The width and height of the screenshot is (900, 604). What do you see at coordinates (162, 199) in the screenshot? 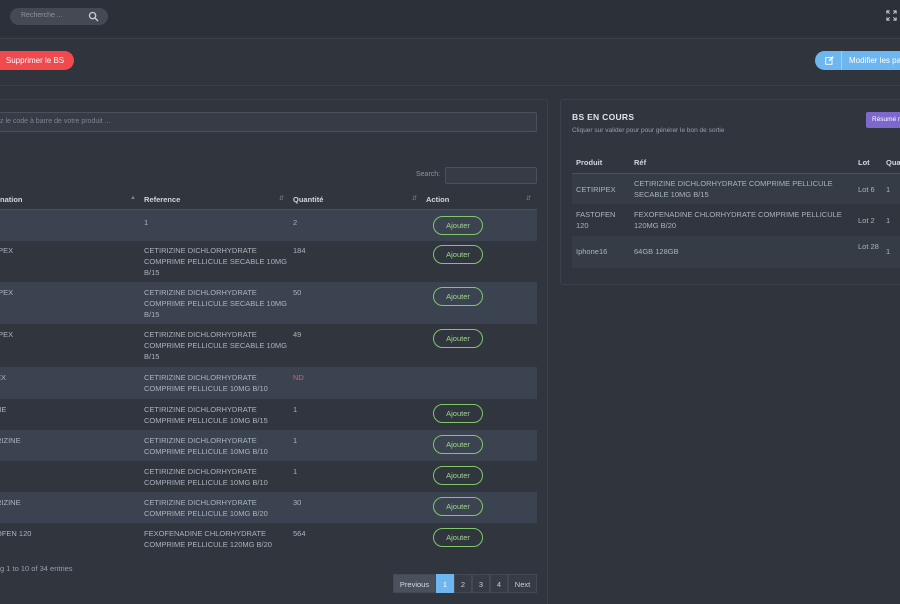
I see `col-reference: Reference` at bounding box center [162, 199].